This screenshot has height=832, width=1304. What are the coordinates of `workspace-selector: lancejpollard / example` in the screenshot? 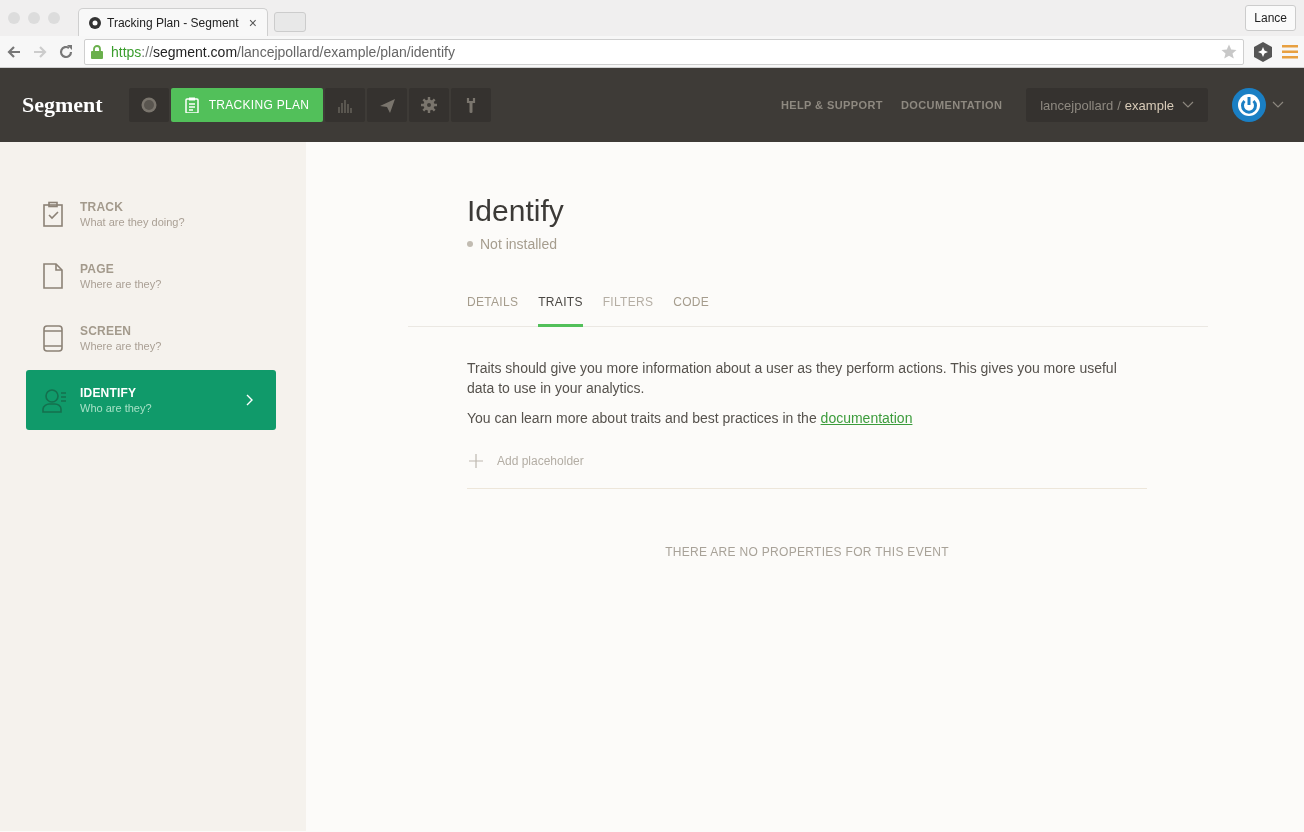 It's located at (1117, 105).